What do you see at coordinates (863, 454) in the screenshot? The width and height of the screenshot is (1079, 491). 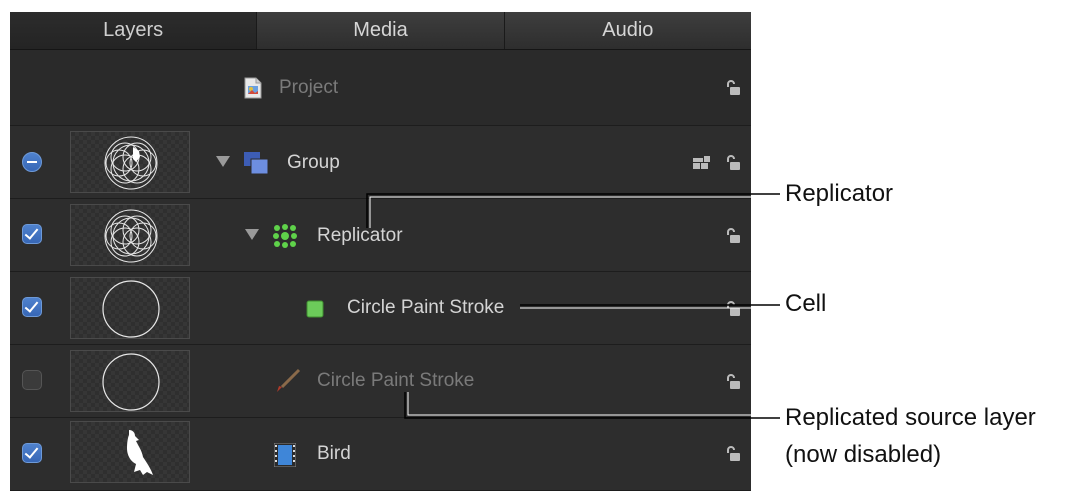 I see `annotation-source-line2: (now disabled)` at bounding box center [863, 454].